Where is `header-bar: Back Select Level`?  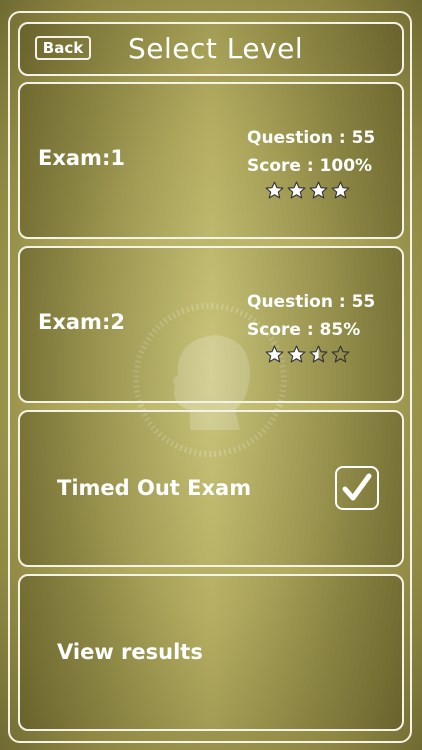
header-bar: Back Select Level is located at coordinates (211, 49).